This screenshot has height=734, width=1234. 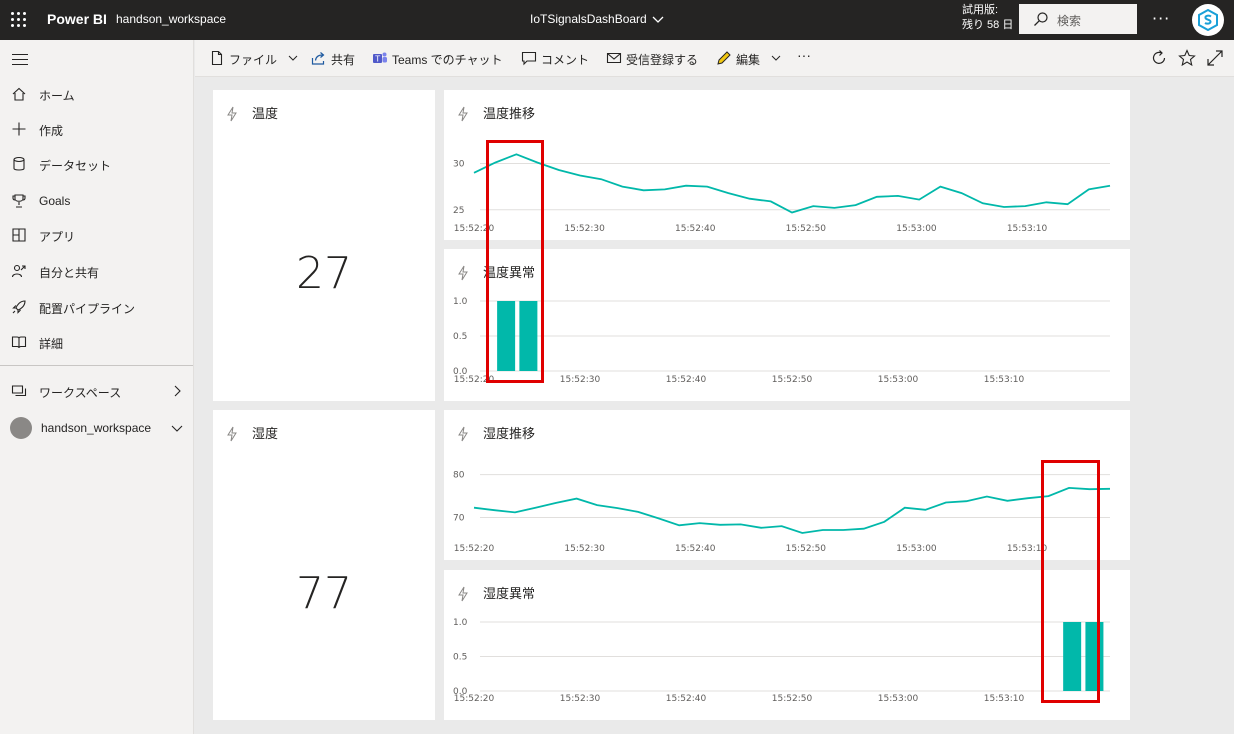 I want to click on nav-item-apps: アプリ, so click(x=96, y=235).